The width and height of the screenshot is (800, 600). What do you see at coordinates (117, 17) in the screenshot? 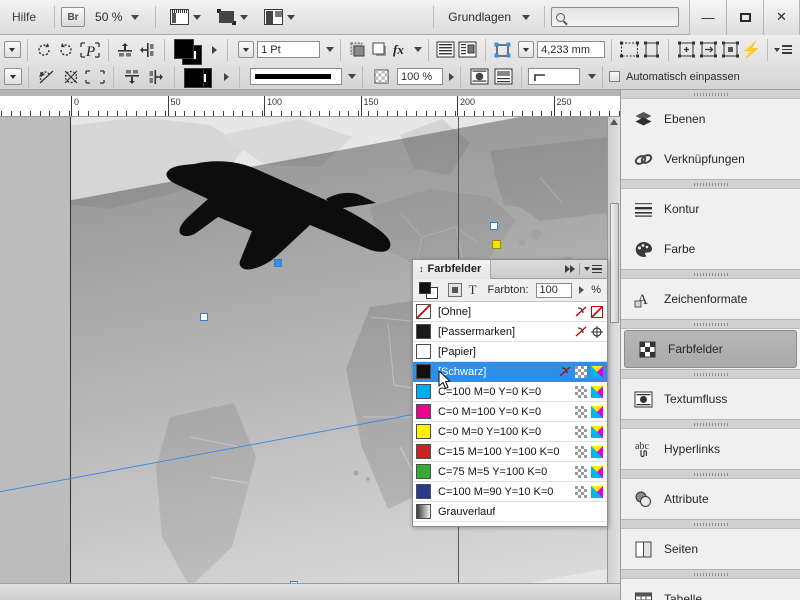
I see `zoom-level-combo: 50 %` at bounding box center [117, 17].